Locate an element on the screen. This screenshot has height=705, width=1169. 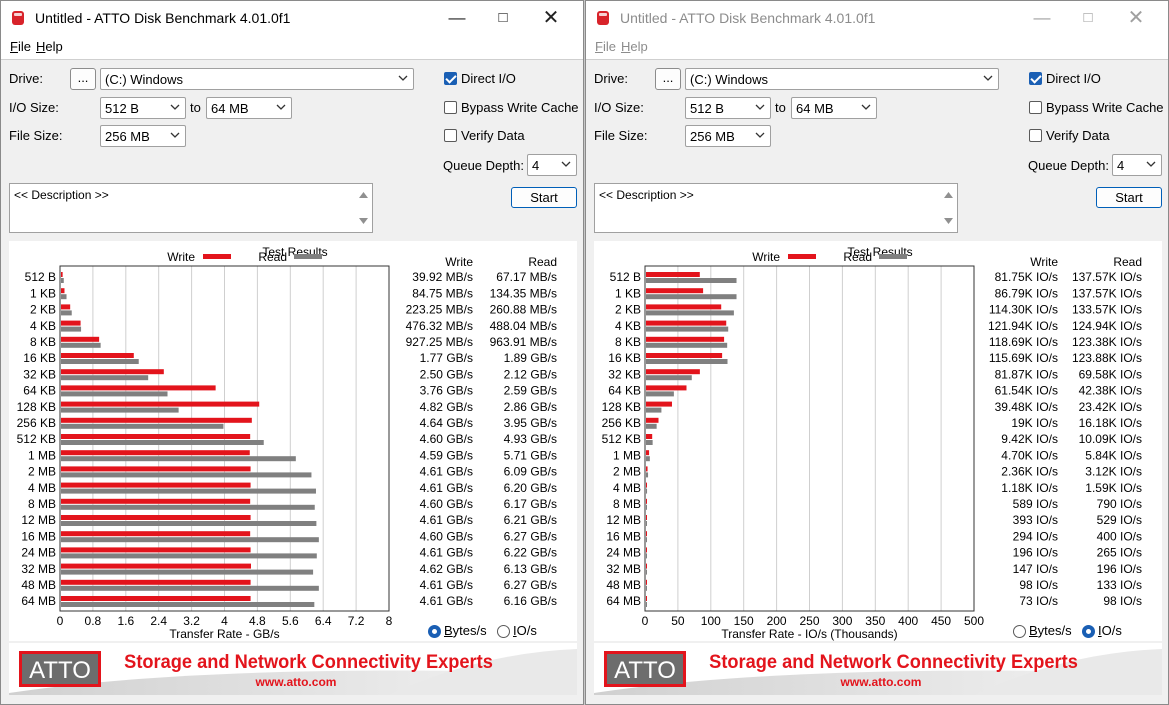
write-value: 4.61 GB/s is located at coordinates (446, 472).